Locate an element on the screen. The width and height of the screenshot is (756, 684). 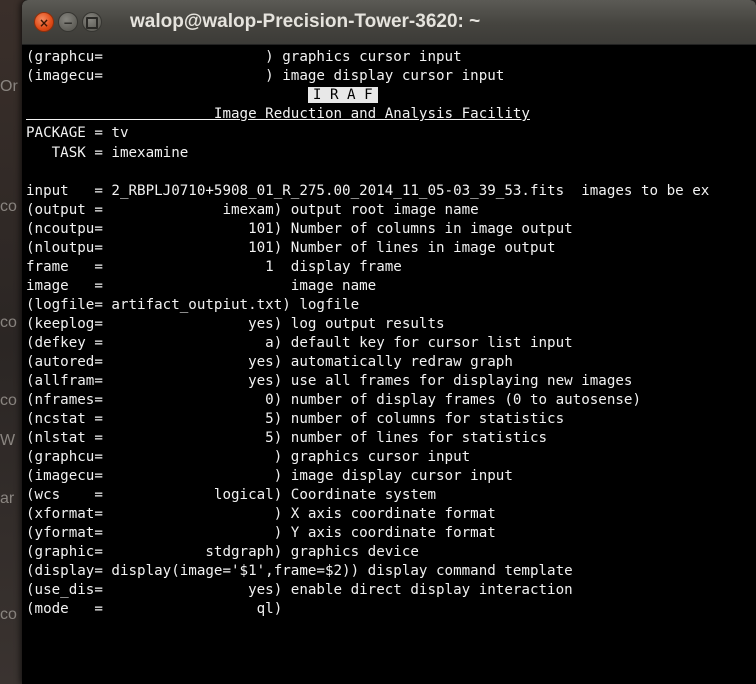
iraf-banner: I R A F is located at coordinates (342, 95).